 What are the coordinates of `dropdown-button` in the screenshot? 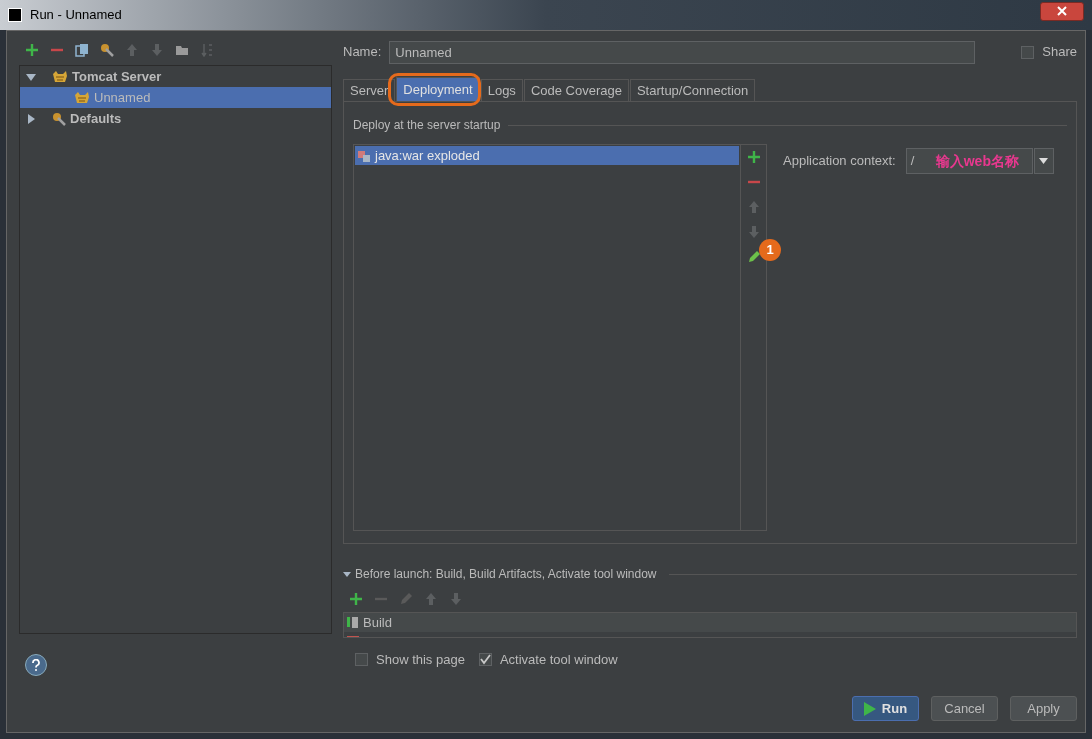 It's located at (1043, 161).